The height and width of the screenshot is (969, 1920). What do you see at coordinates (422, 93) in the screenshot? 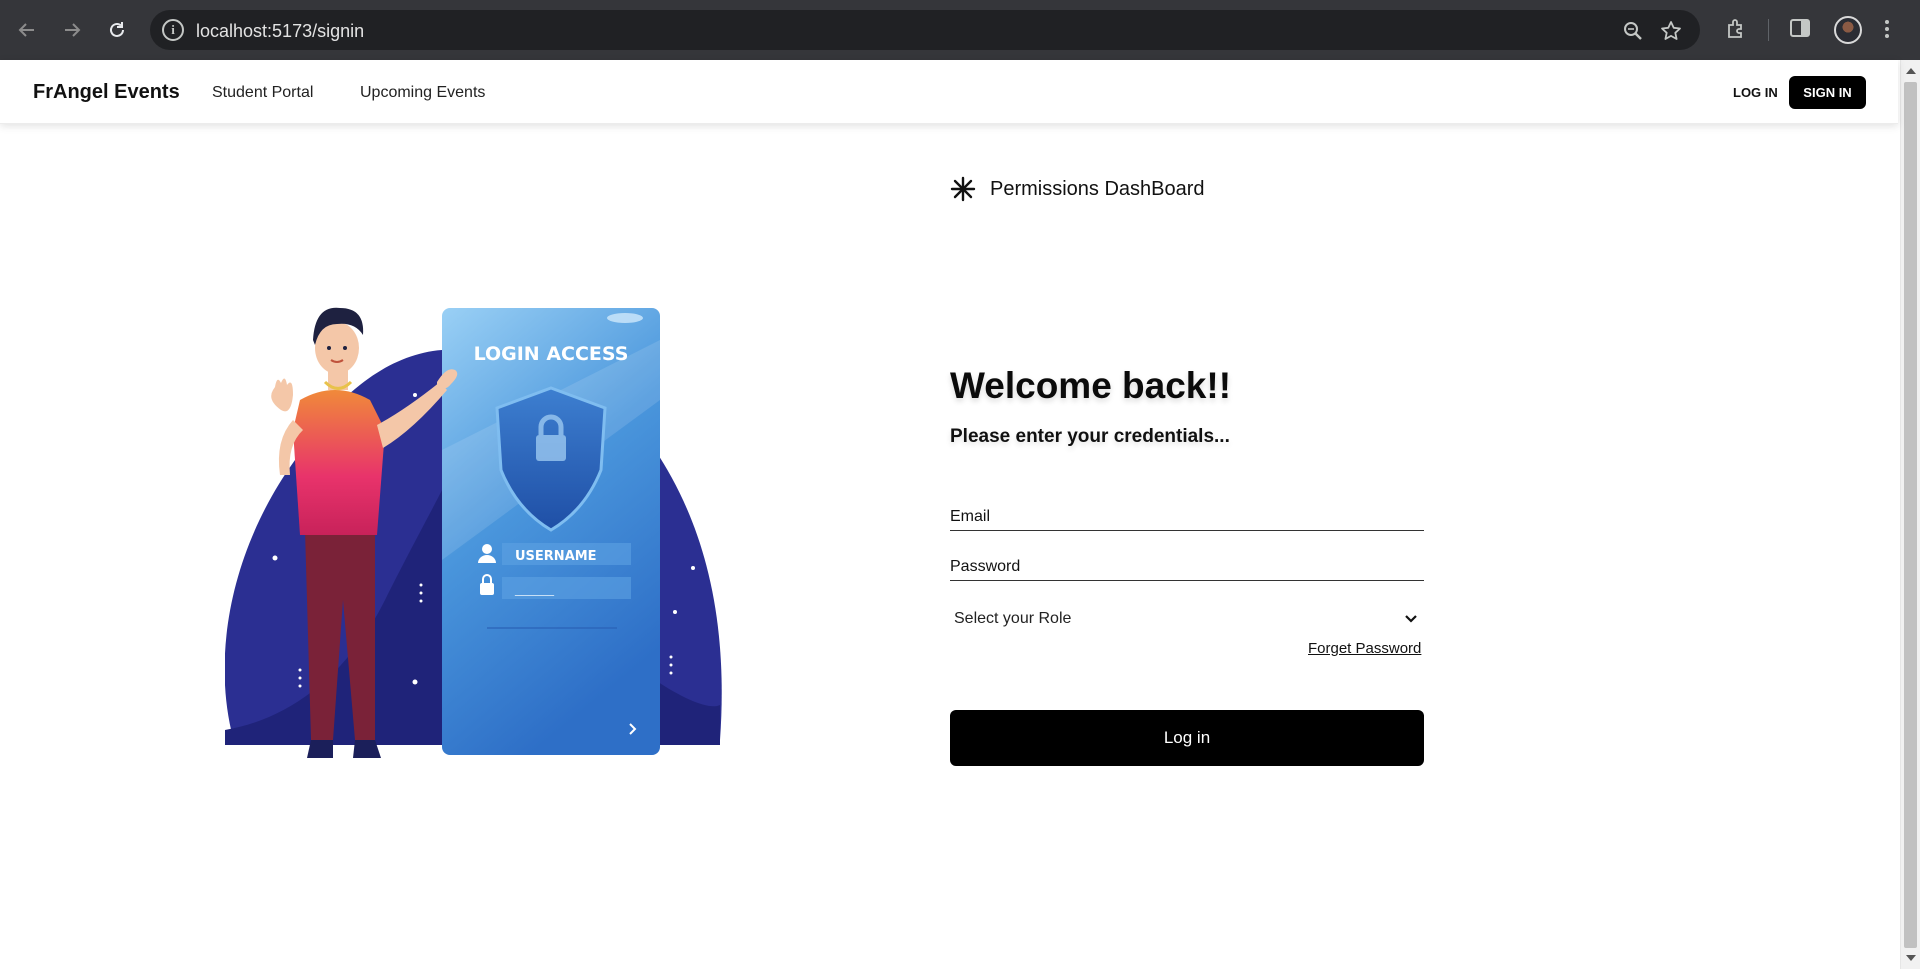
I see `nav-upcoming-events: Upcoming Events` at bounding box center [422, 93].